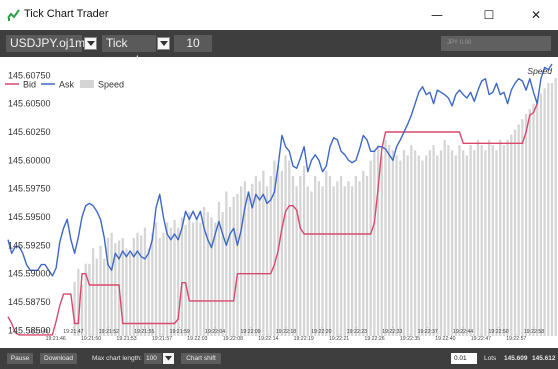 The height and width of the screenshot is (369, 558). What do you see at coordinates (38, 332) in the screenshot?
I see `x-tick-label: 19:21:43` at bounding box center [38, 332].